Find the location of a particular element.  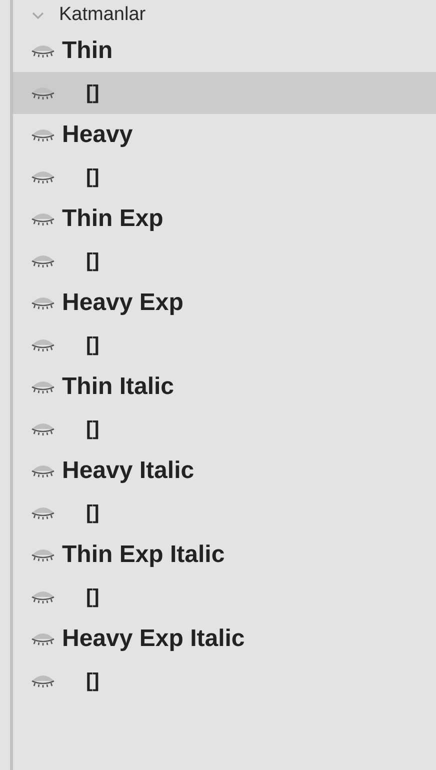

layer-name: Thin Italic is located at coordinates (118, 387).